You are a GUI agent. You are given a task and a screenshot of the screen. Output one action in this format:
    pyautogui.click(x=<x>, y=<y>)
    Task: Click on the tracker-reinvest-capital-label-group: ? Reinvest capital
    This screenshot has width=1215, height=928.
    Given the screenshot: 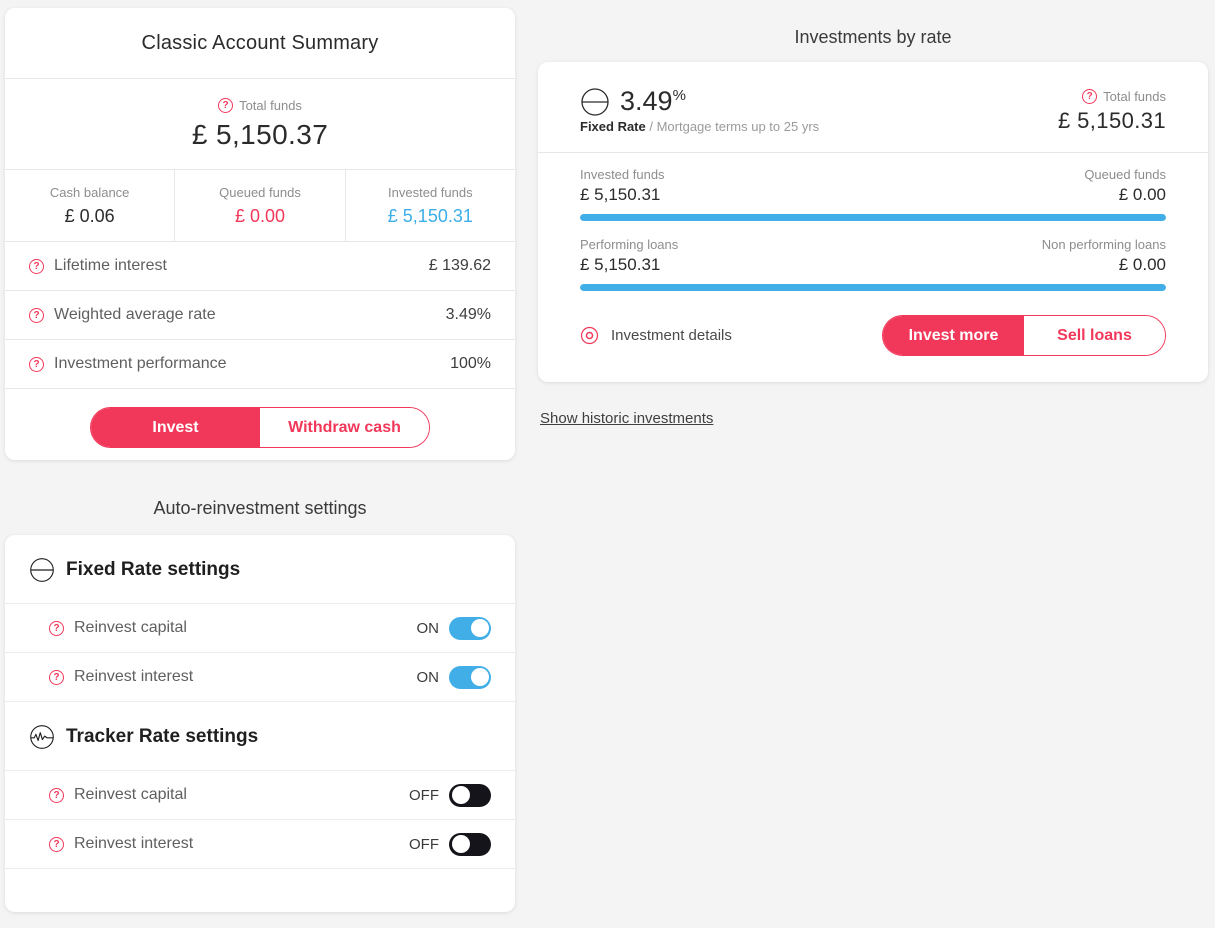 What is the action you would take?
    pyautogui.click(x=118, y=795)
    